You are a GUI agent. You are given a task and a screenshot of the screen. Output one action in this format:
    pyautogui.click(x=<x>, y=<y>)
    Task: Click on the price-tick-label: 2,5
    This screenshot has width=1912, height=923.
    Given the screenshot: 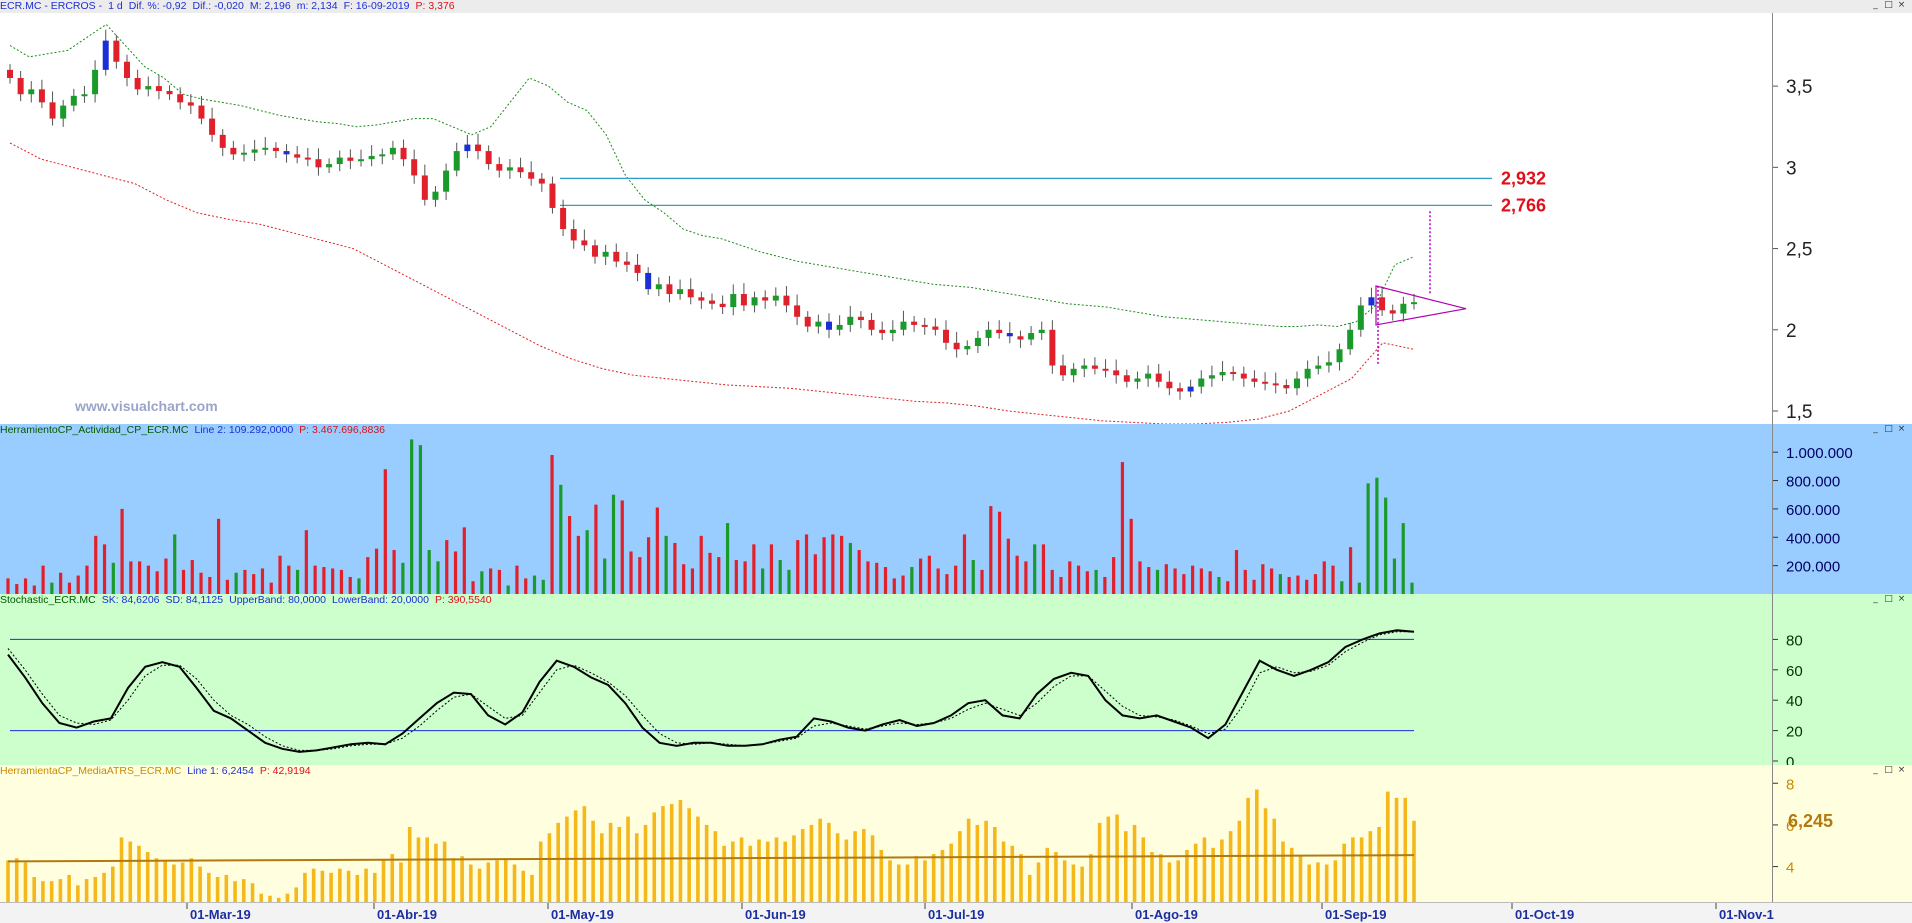 What is the action you would take?
    pyautogui.click(x=1799, y=250)
    